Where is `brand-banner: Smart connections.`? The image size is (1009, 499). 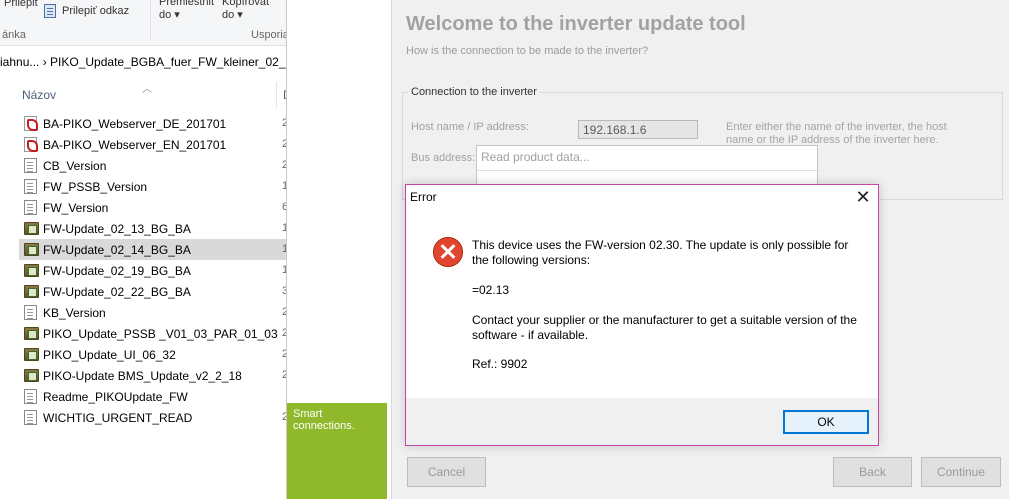 brand-banner: Smart connections. is located at coordinates (337, 451).